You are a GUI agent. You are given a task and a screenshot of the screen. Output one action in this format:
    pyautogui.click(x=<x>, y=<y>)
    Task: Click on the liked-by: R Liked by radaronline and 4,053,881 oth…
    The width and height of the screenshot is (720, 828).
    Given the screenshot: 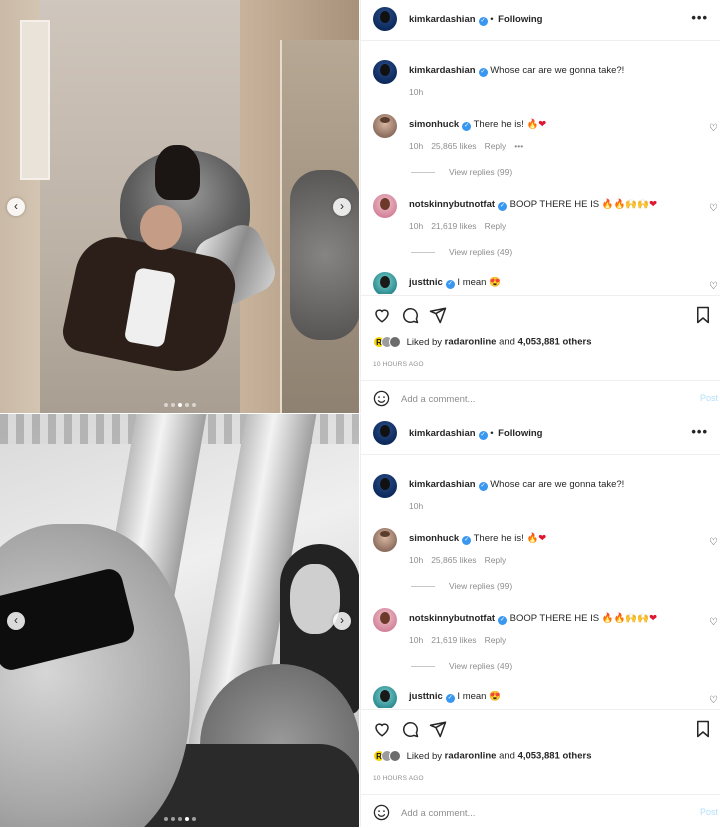 What is the action you would take?
    pyautogui.click(x=482, y=756)
    